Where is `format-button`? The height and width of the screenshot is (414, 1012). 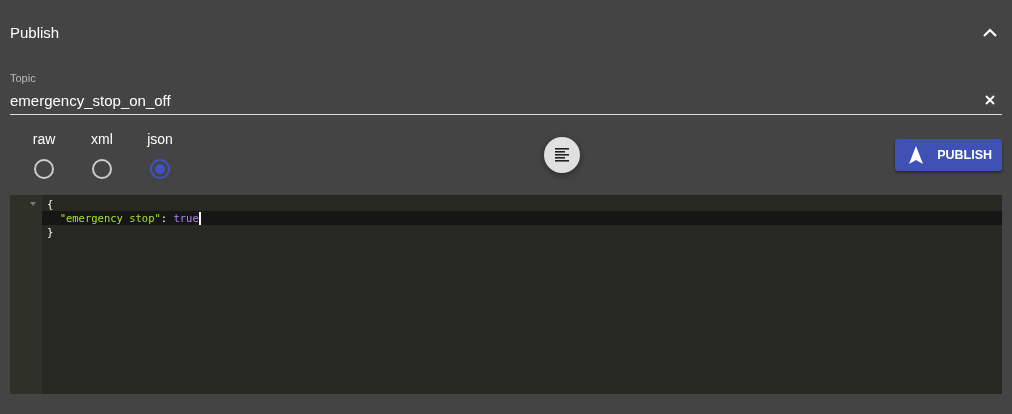 format-button is located at coordinates (561, 155).